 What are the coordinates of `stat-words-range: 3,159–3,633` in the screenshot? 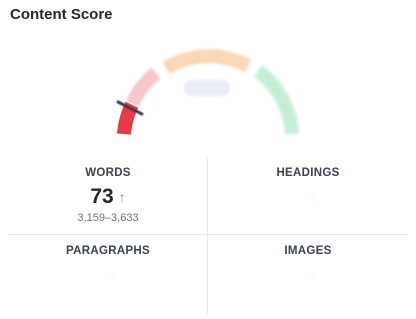 It's located at (108, 218).